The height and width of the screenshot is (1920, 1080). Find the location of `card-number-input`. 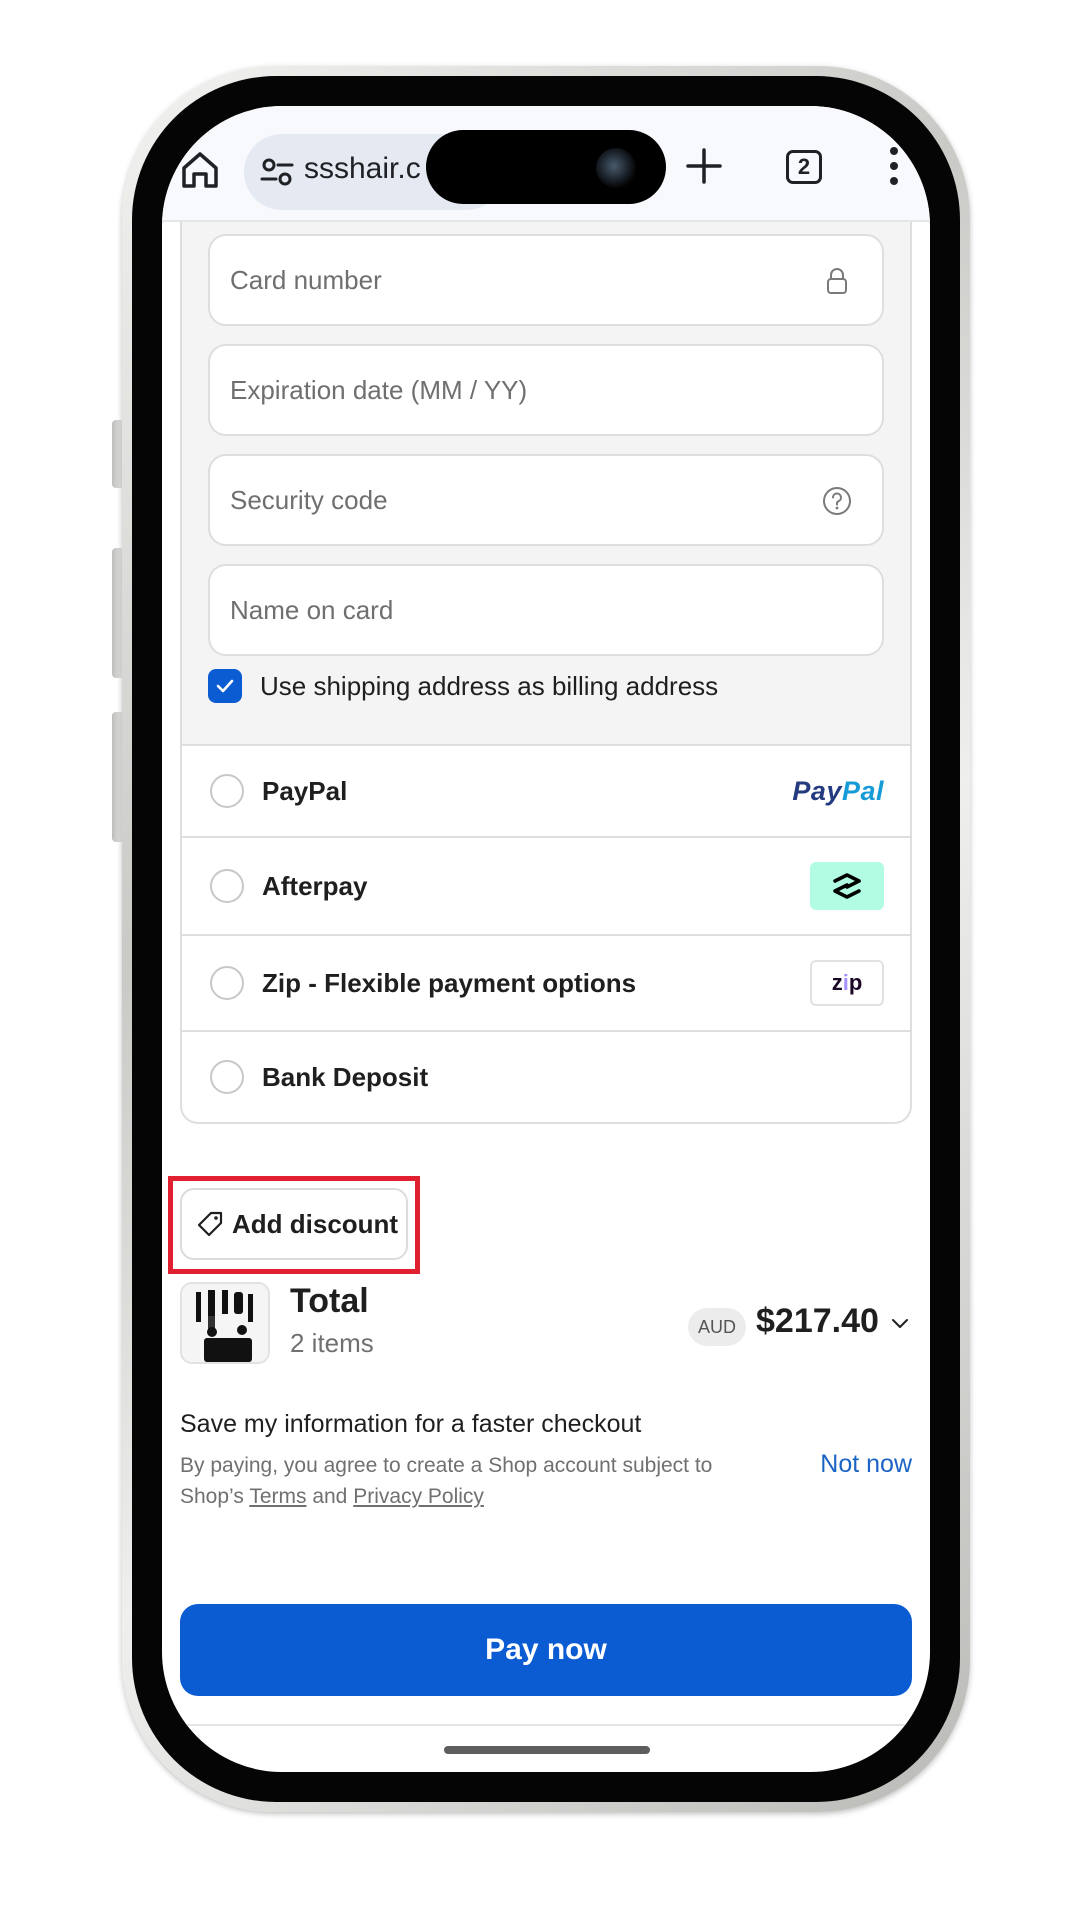

card-number-input is located at coordinates (510, 280).